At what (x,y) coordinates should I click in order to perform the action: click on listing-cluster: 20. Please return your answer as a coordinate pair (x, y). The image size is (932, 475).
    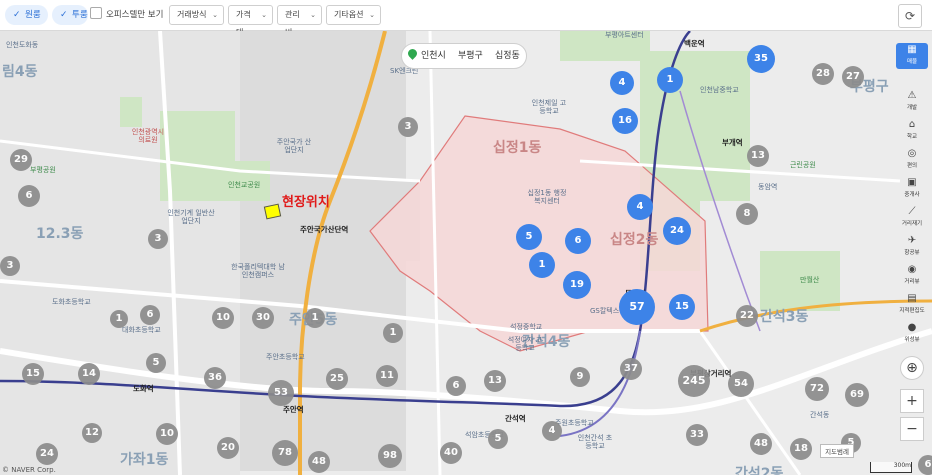
    Looking at the image, I should click on (228, 448).